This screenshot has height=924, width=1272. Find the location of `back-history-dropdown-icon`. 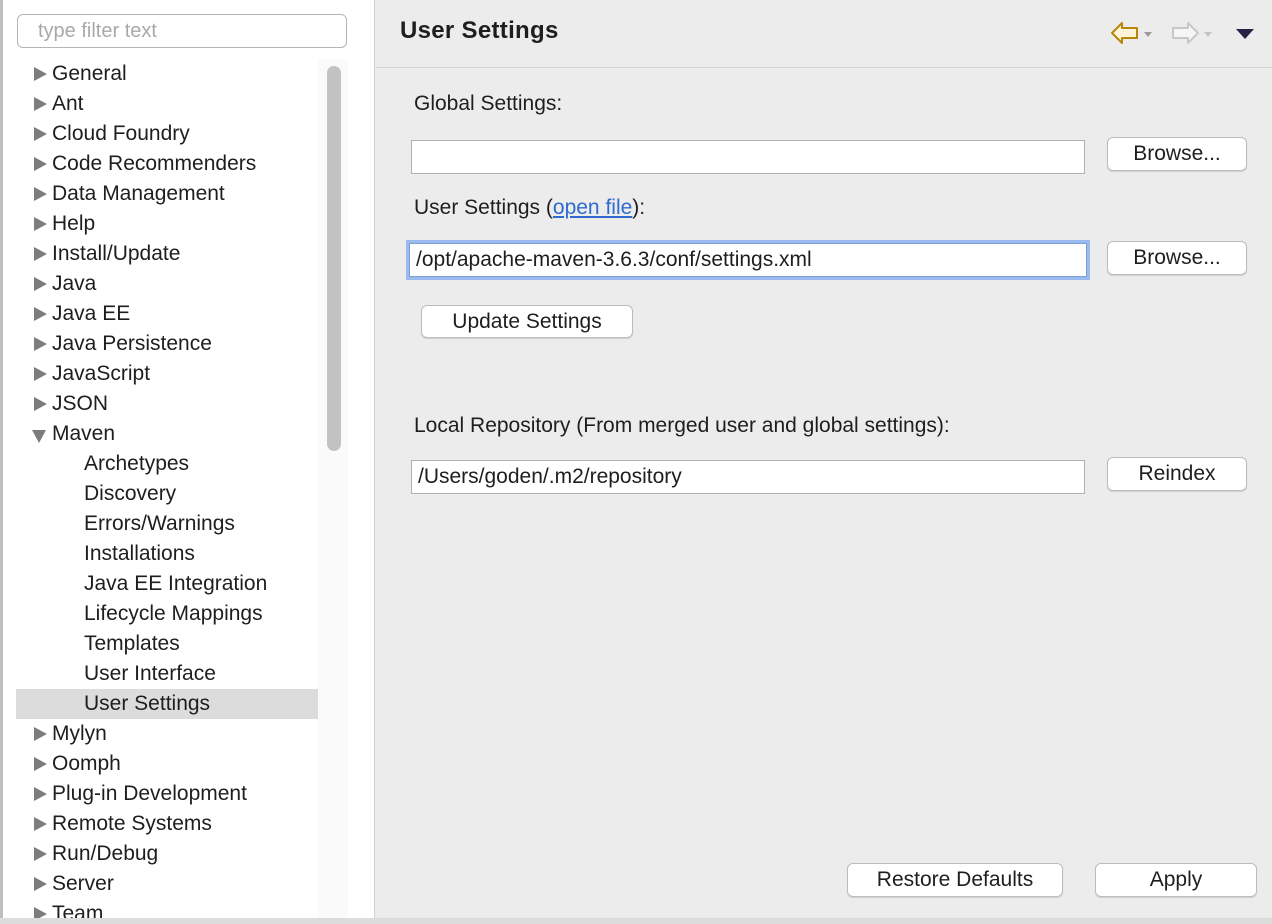

back-history-dropdown-icon is located at coordinates (1148, 34).